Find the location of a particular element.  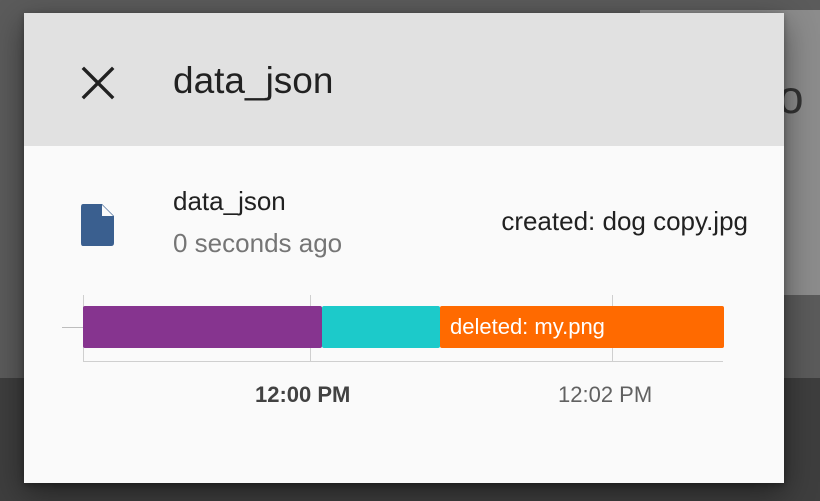

timeline-baseline is located at coordinates (403, 361).